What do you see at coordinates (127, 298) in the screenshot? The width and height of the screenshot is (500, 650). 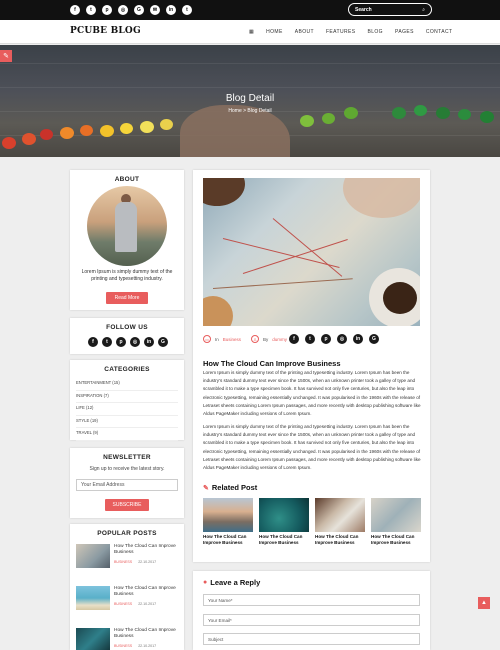 I see `read-more-button: Read More` at bounding box center [127, 298].